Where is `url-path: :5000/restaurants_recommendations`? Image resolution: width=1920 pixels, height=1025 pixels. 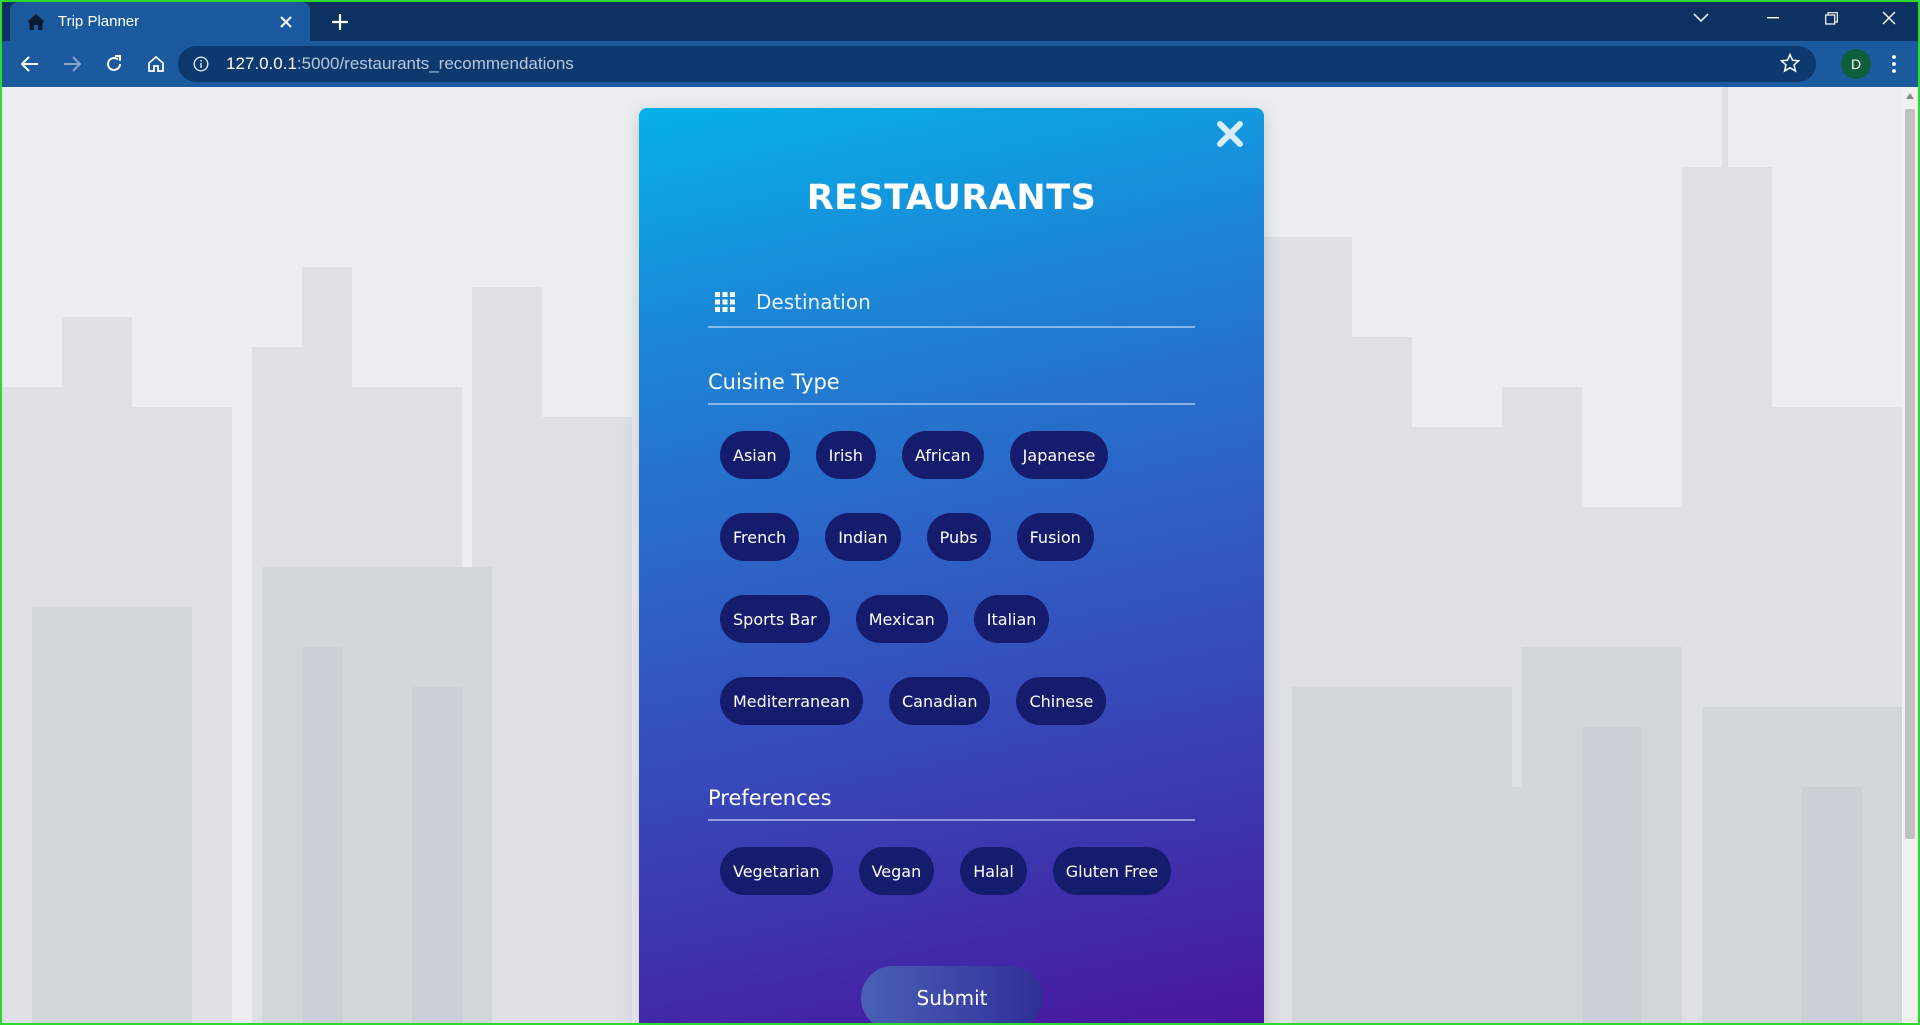
url-path: :5000/restaurants_recommendations is located at coordinates (435, 63).